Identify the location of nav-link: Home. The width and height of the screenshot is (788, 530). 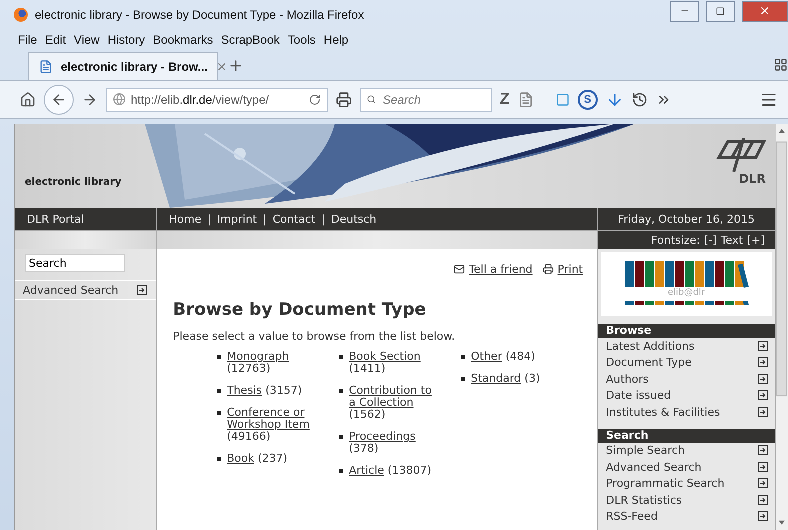
(185, 219).